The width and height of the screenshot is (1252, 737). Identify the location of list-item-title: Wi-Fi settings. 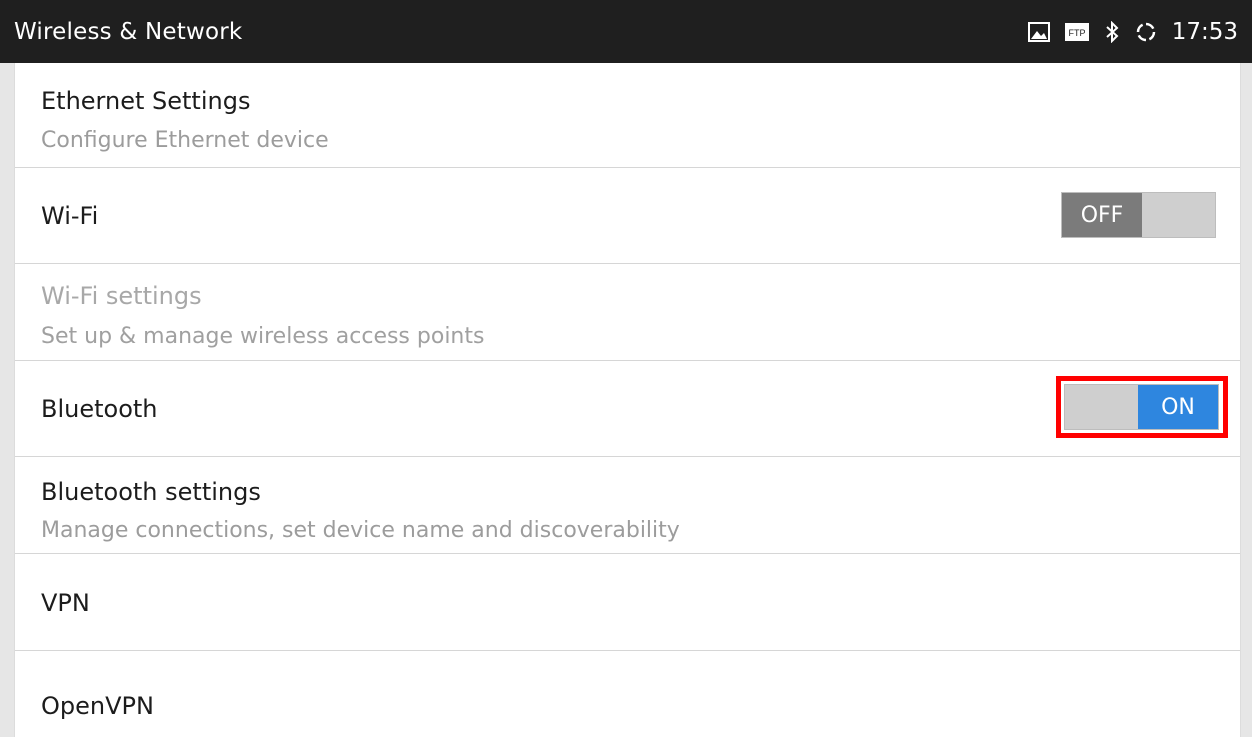
(121, 296).